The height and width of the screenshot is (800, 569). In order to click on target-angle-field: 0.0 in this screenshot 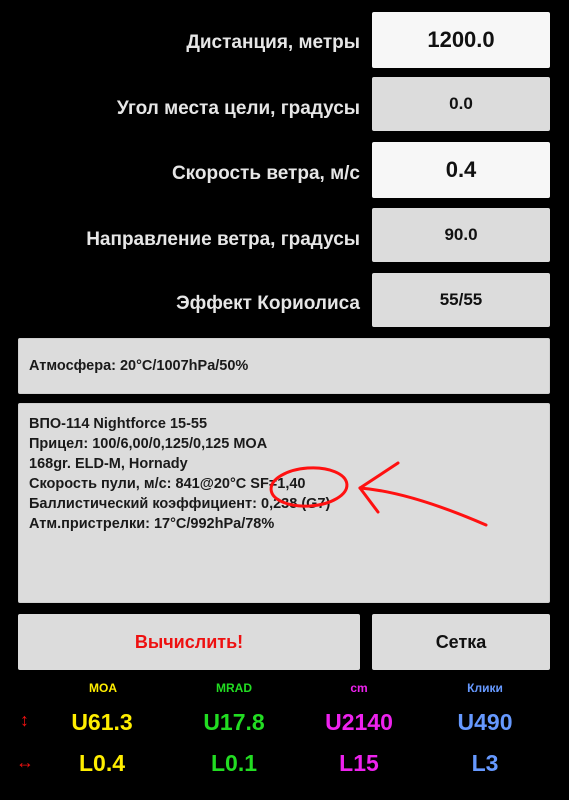, I will do `click(461, 104)`.